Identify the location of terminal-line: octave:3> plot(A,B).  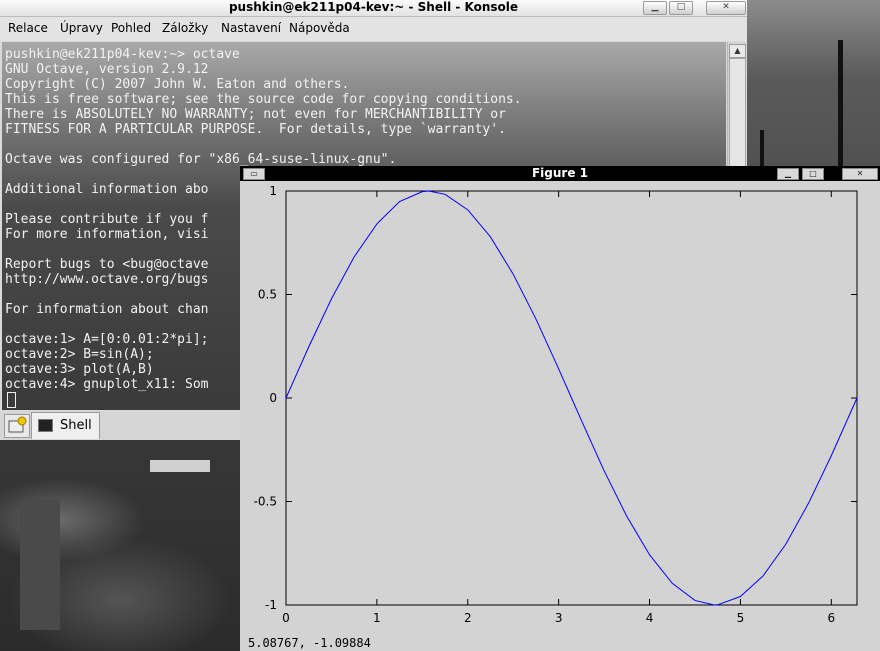
(79, 369).